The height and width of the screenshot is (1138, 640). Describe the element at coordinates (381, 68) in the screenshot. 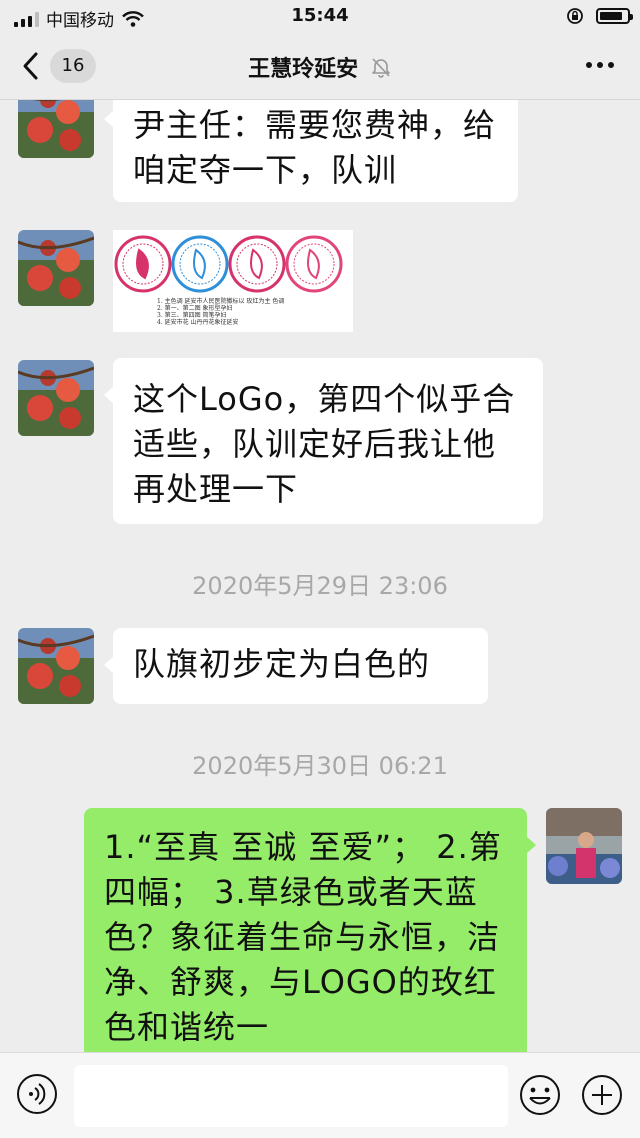

I see `mute-bell-icon` at that location.